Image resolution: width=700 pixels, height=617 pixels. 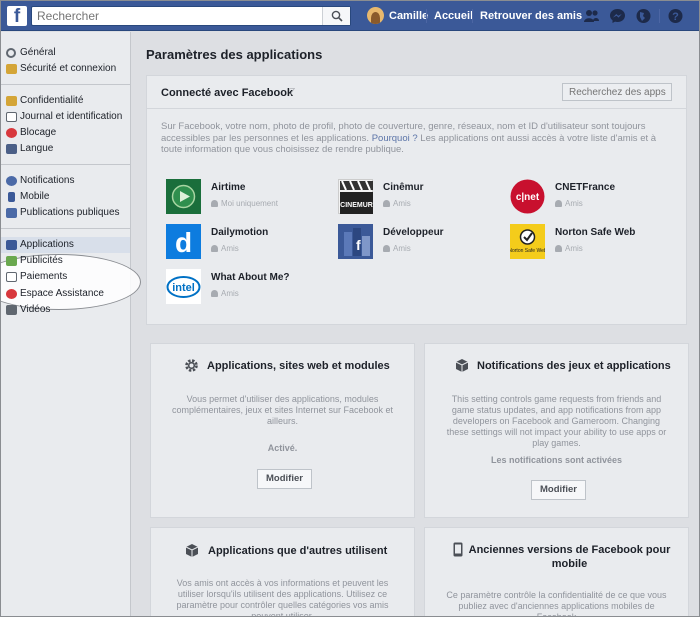 I want to click on app-item-cinemur: CINEMUR Cinêmur Amis, so click(x=423, y=197).